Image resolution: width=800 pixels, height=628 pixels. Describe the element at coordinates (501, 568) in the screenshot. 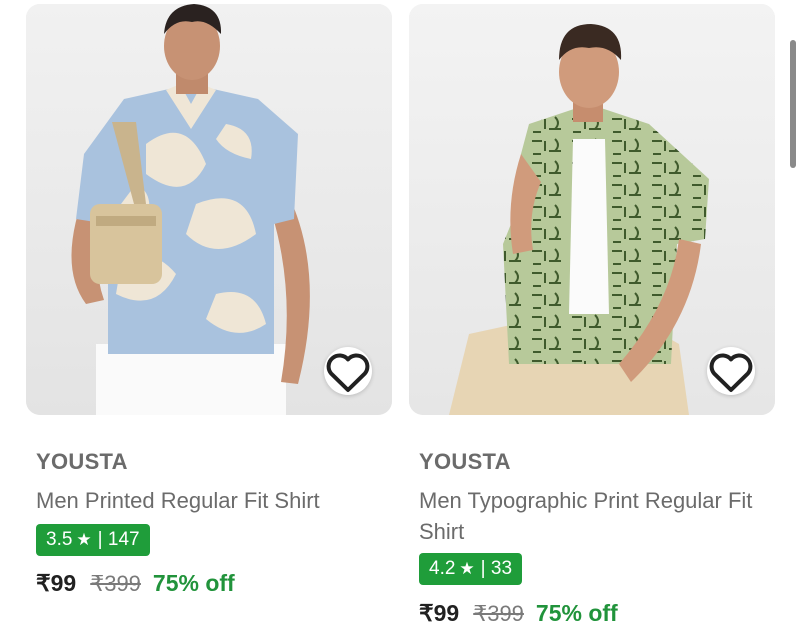

I see `rating-count: 33` at that location.